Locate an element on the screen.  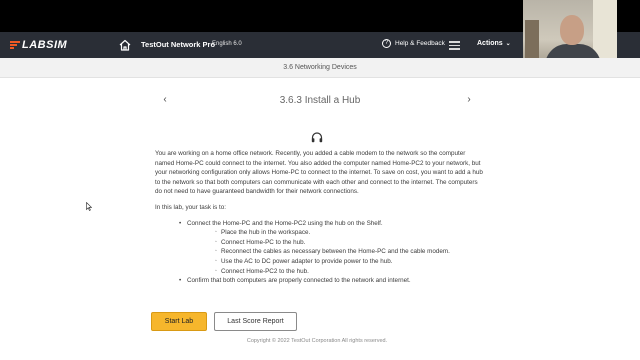
labsim-logo: LABSIM is located at coordinates (38, 45).